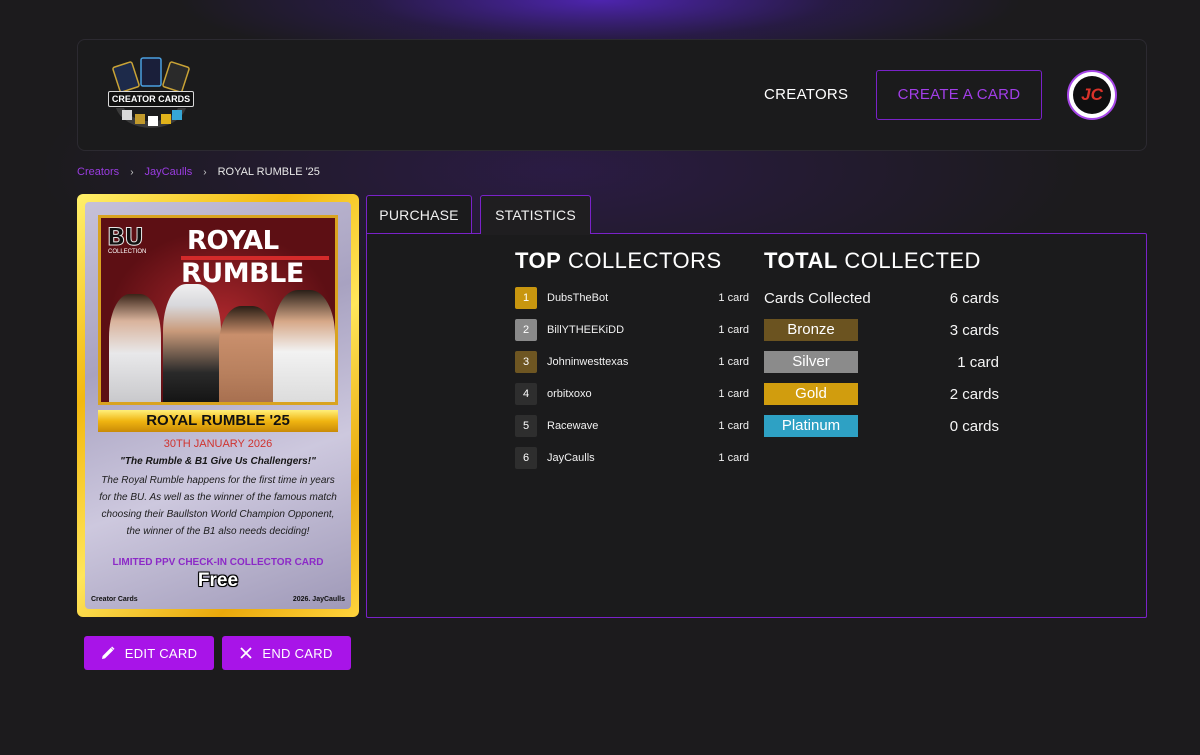 This screenshot has width=1200, height=755. I want to click on card-quote: "The Rumble & B1 Give Us Challengers!", so click(218, 461).